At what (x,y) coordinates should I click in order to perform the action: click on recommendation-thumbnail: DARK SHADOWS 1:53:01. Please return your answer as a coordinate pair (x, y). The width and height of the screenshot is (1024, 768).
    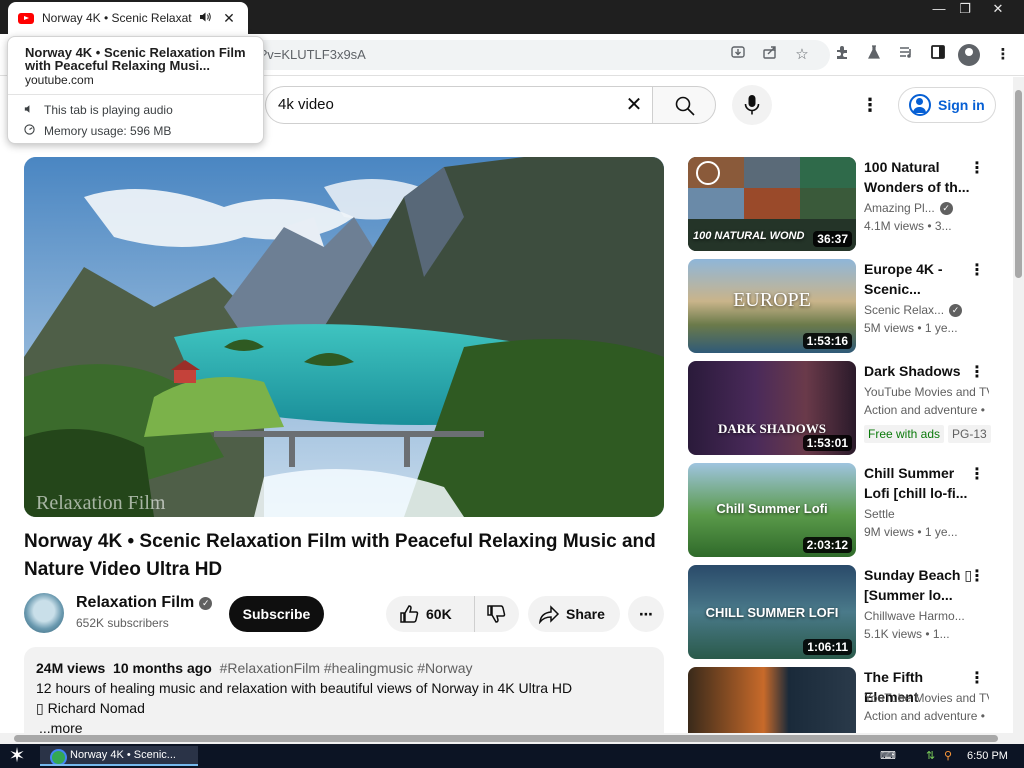
    Looking at the image, I should click on (772, 408).